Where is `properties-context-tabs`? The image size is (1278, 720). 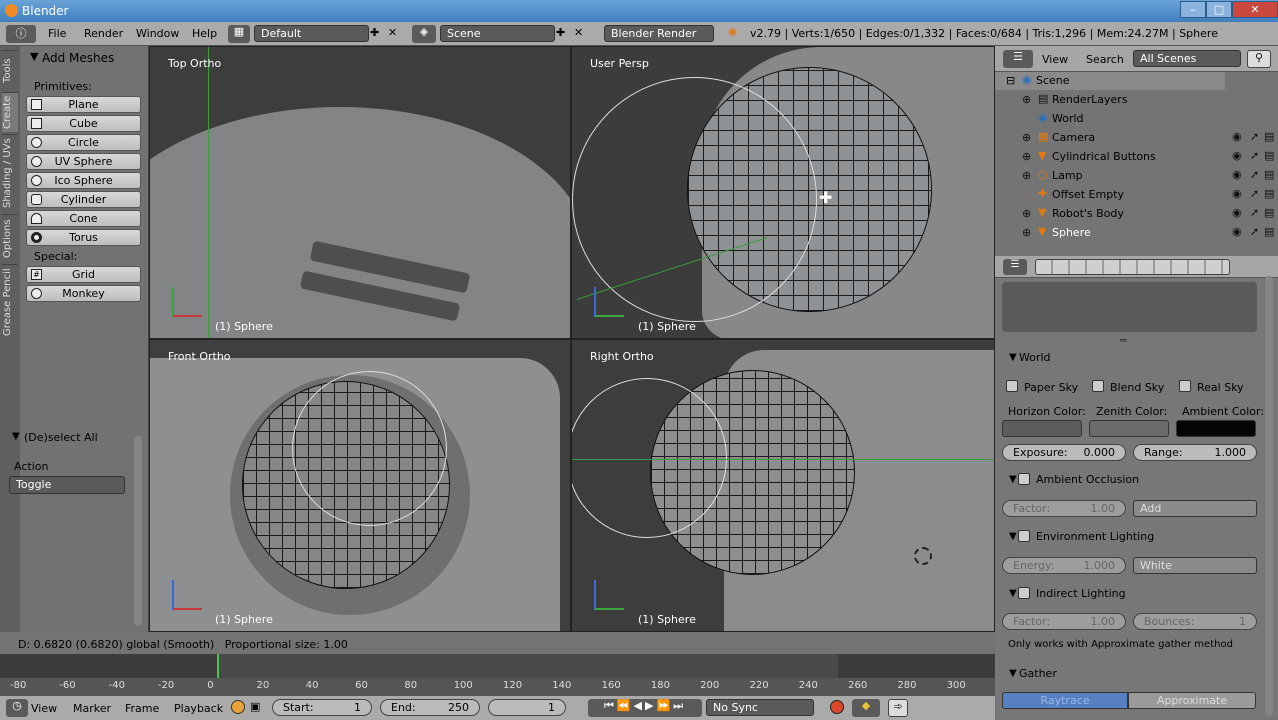 properties-context-tabs is located at coordinates (1132, 267).